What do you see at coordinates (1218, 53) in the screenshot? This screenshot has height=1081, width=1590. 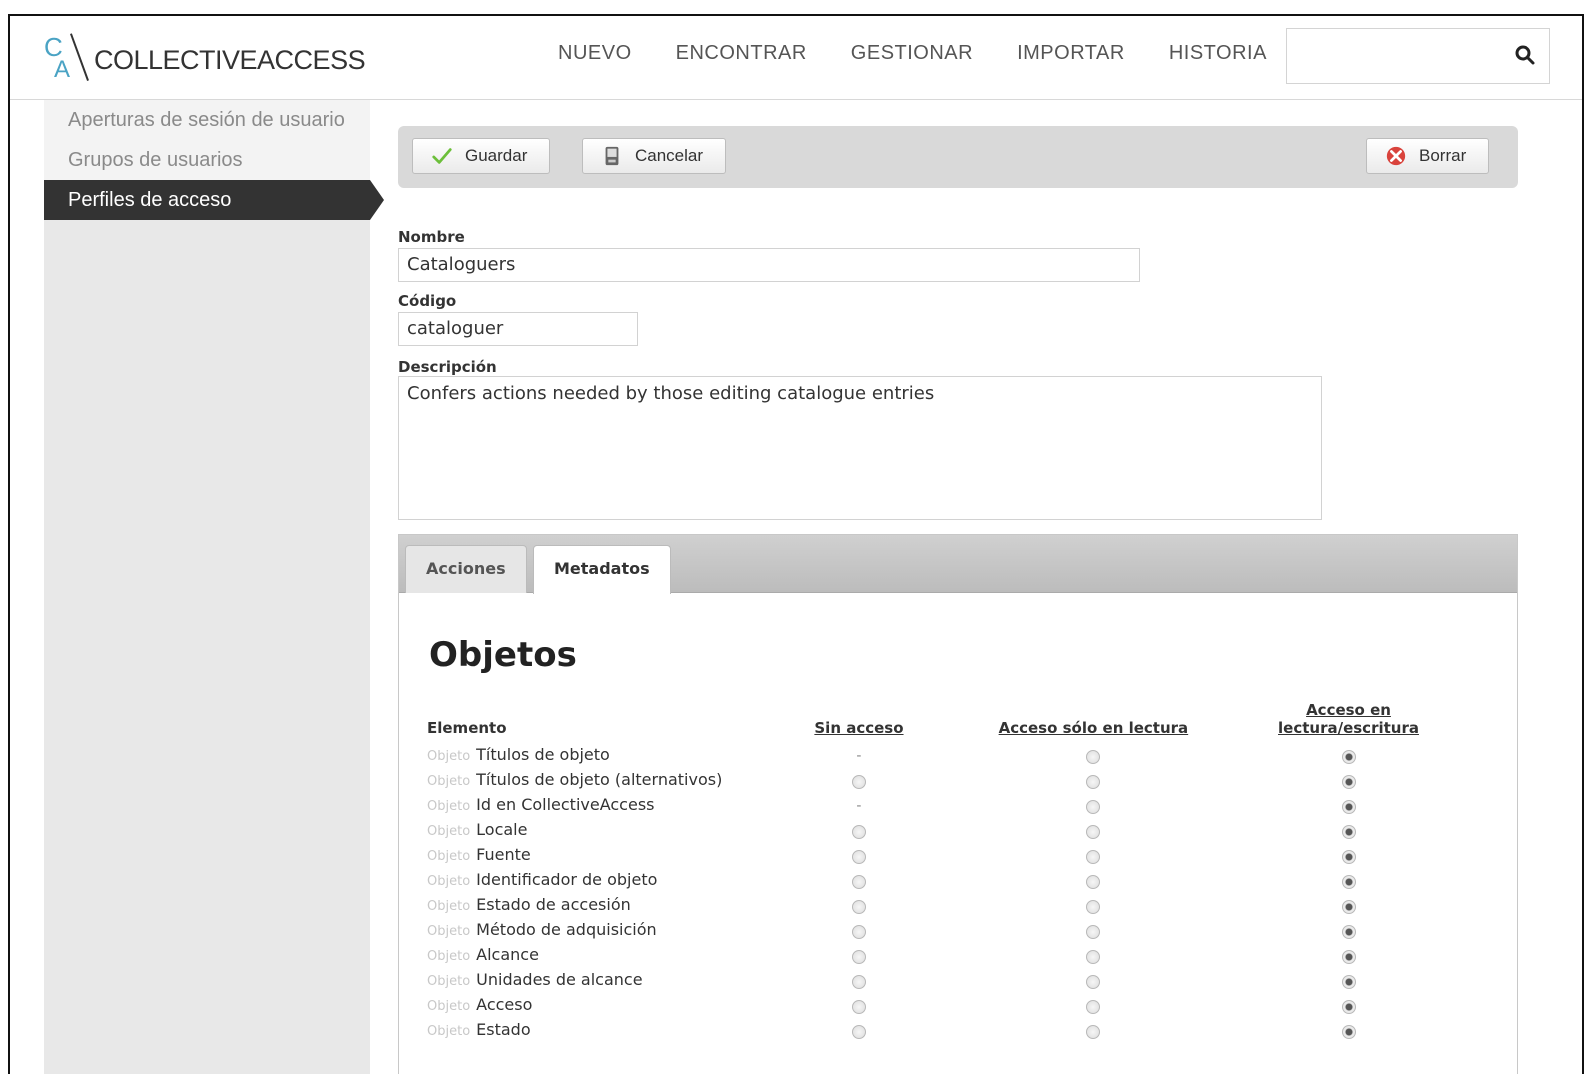 I see `nav-historia: HISTORIA` at bounding box center [1218, 53].